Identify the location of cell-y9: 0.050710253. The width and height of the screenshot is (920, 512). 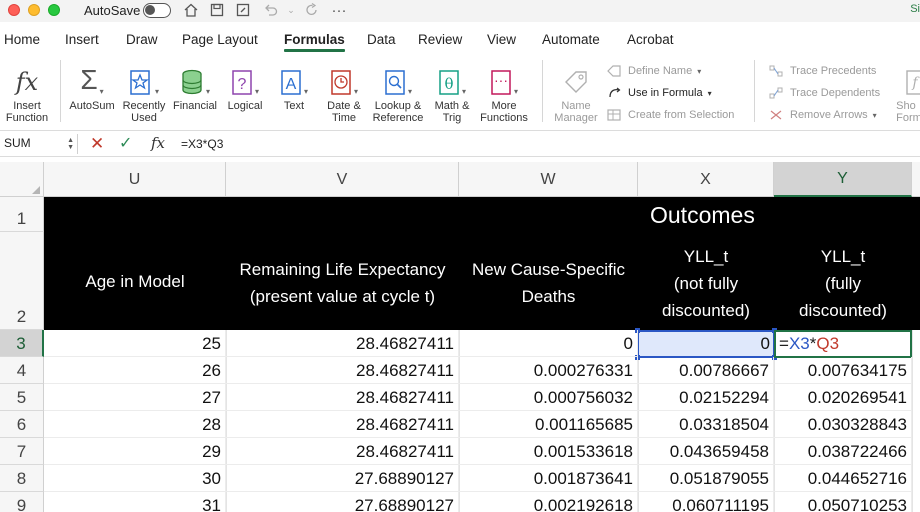
(843, 502).